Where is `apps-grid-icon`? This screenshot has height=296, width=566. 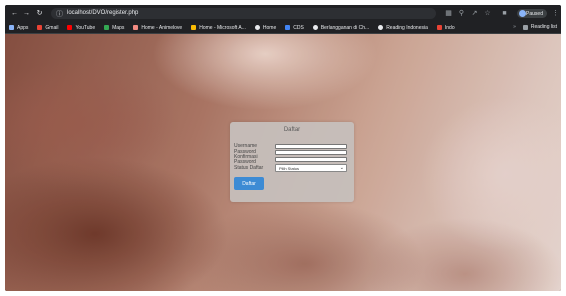
apps-grid-icon is located at coordinates (11, 27).